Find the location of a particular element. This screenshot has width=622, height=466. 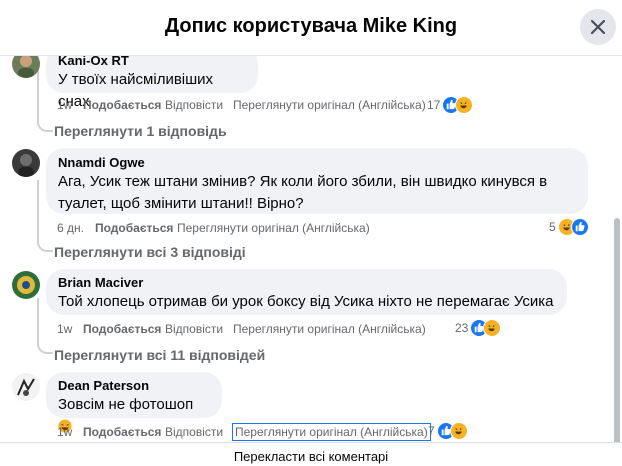

comment-text-line: туалет, щоб змінити штани!! Вірно? is located at coordinates (181, 203).